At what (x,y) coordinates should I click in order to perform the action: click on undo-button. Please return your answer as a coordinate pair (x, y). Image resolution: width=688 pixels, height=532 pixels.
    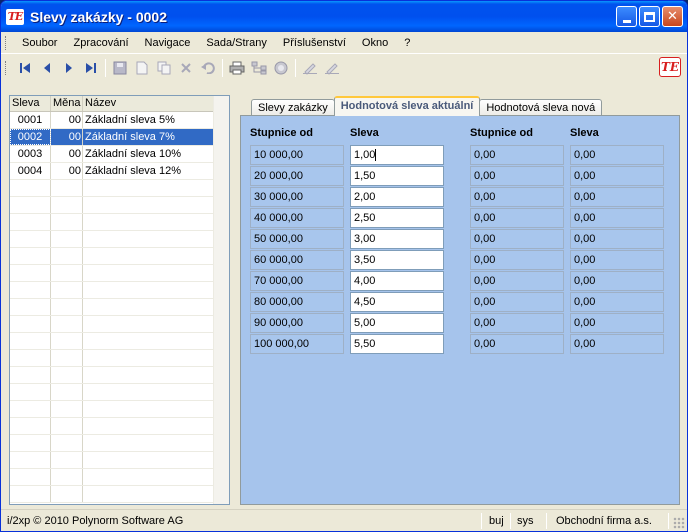
    Looking at the image, I should click on (208, 68).